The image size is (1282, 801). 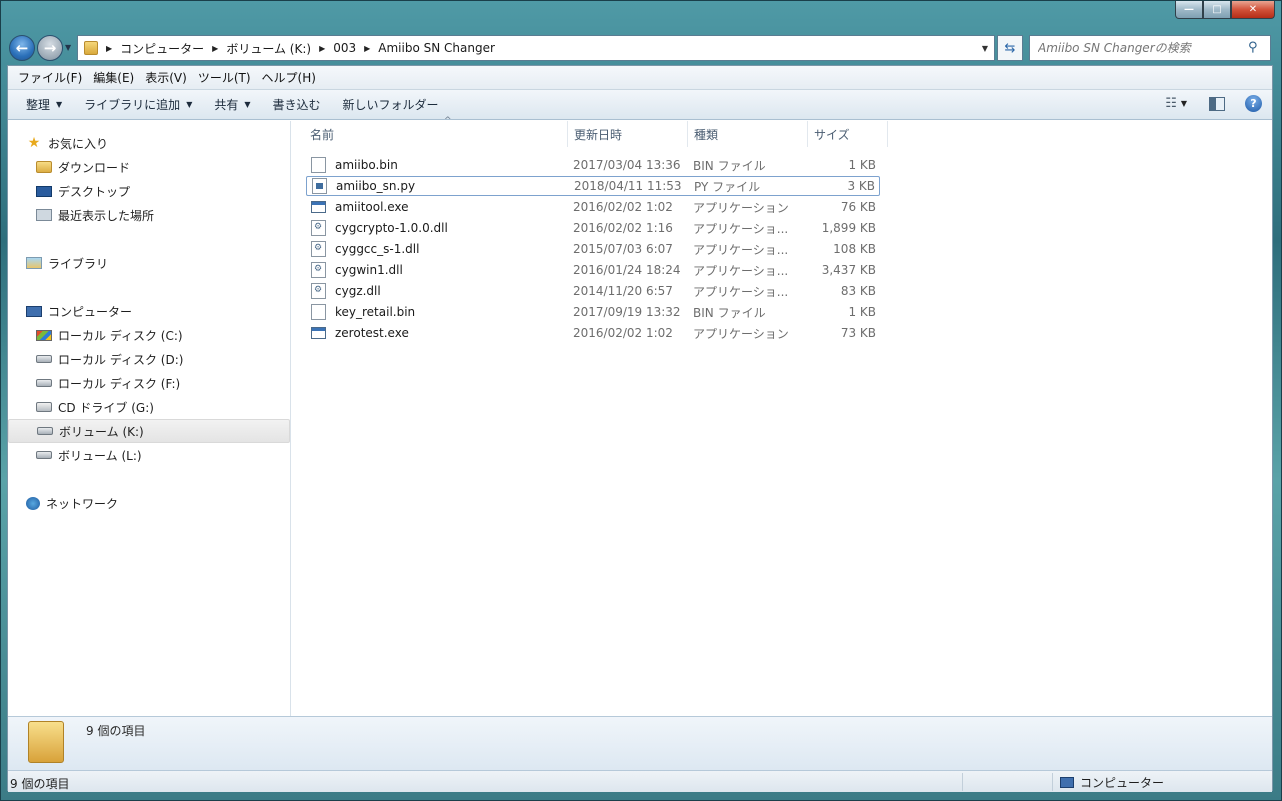 I want to click on nav-favorites: ★ お気に入り, so click(x=149, y=143).